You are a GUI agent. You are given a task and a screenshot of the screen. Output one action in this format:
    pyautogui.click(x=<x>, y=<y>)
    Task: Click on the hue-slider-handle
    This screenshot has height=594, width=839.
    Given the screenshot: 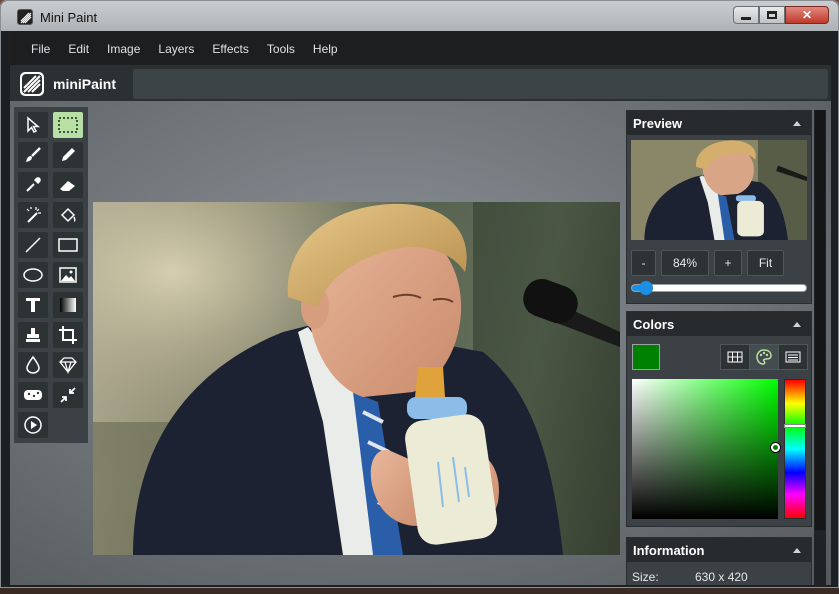 What is the action you would take?
    pyautogui.click(x=795, y=426)
    